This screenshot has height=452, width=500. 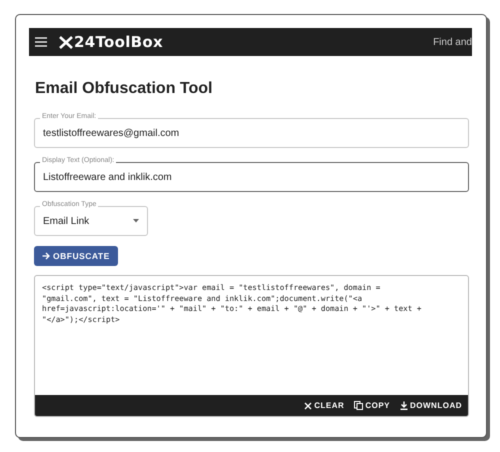 What do you see at coordinates (124, 89) in the screenshot?
I see `page-title: Email Obfuscation Tool` at bounding box center [124, 89].